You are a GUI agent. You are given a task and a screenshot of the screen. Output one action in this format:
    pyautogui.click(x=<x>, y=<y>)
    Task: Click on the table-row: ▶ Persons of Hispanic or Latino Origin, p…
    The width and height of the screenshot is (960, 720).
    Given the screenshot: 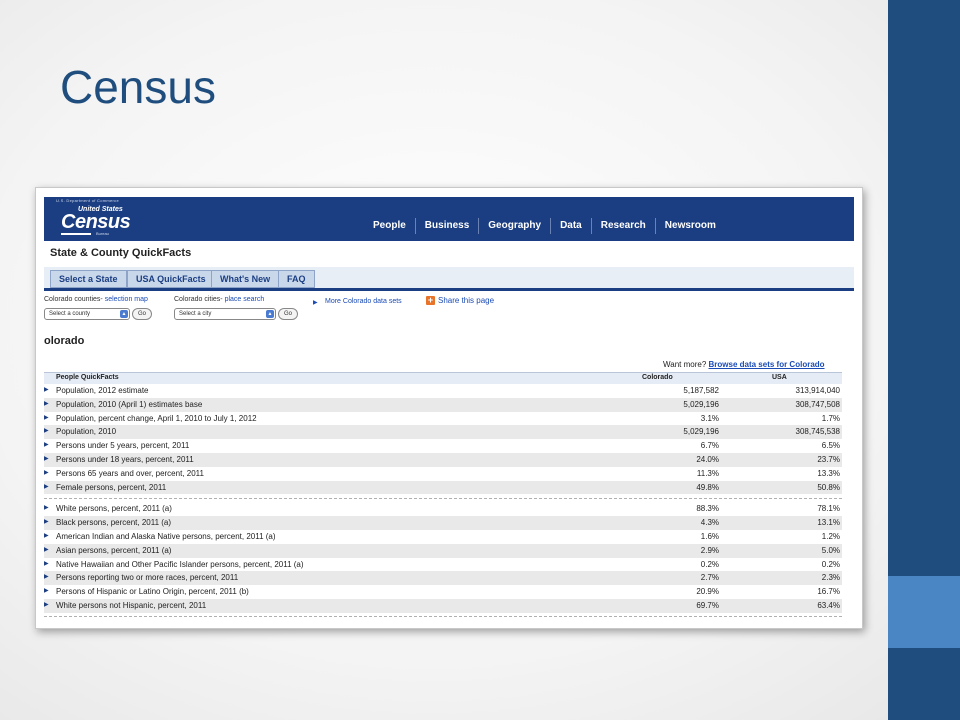 What is the action you would take?
    pyautogui.click(x=443, y=592)
    